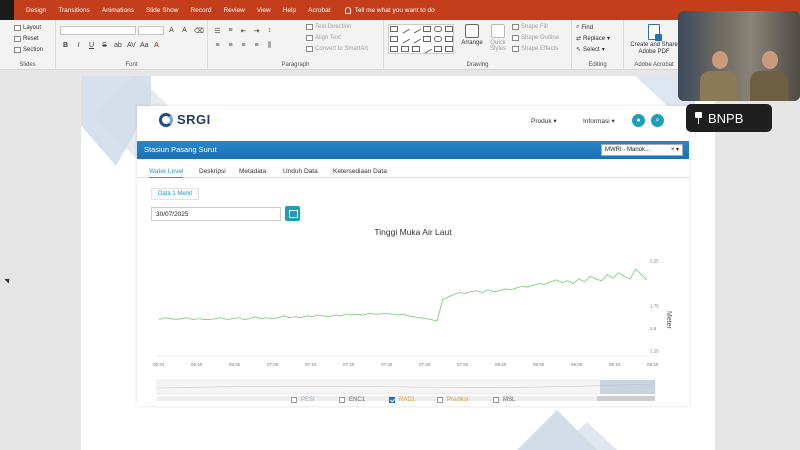 This screenshot has height=450, width=800. What do you see at coordinates (217, 31) in the screenshot?
I see `bullets-icon: ☰` at bounding box center [217, 31].